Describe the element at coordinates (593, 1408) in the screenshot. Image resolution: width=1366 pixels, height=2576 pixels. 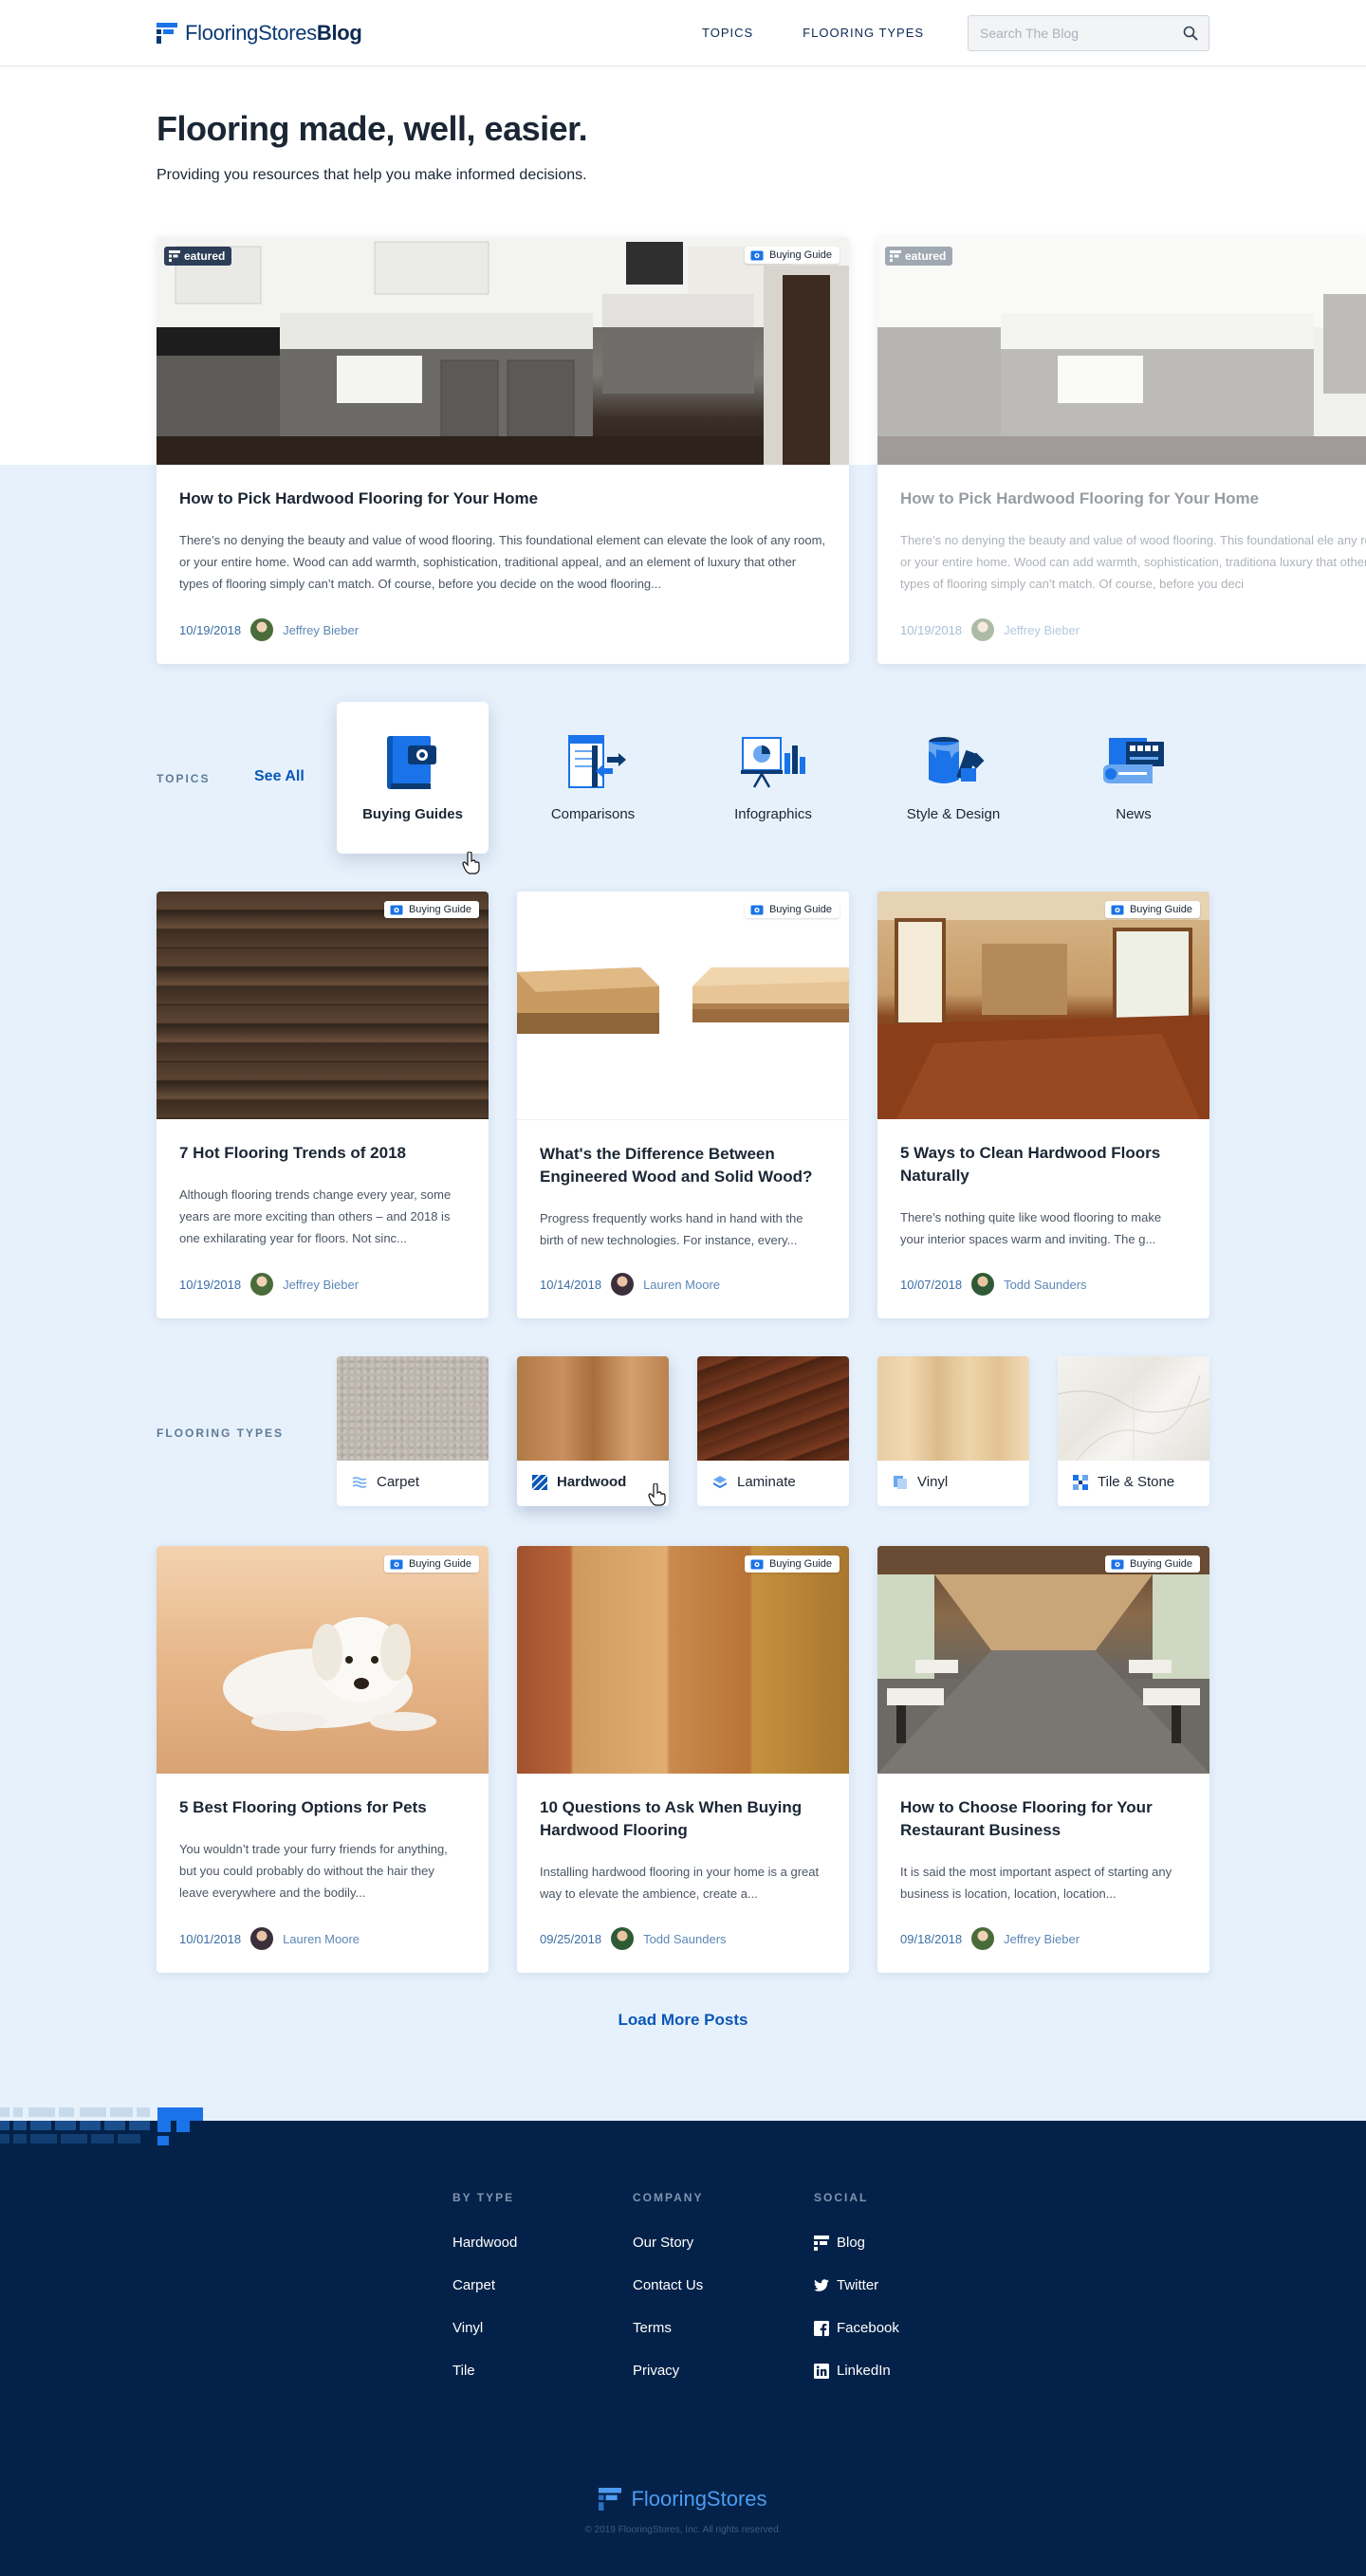
I see `hardwood-swatch` at that location.